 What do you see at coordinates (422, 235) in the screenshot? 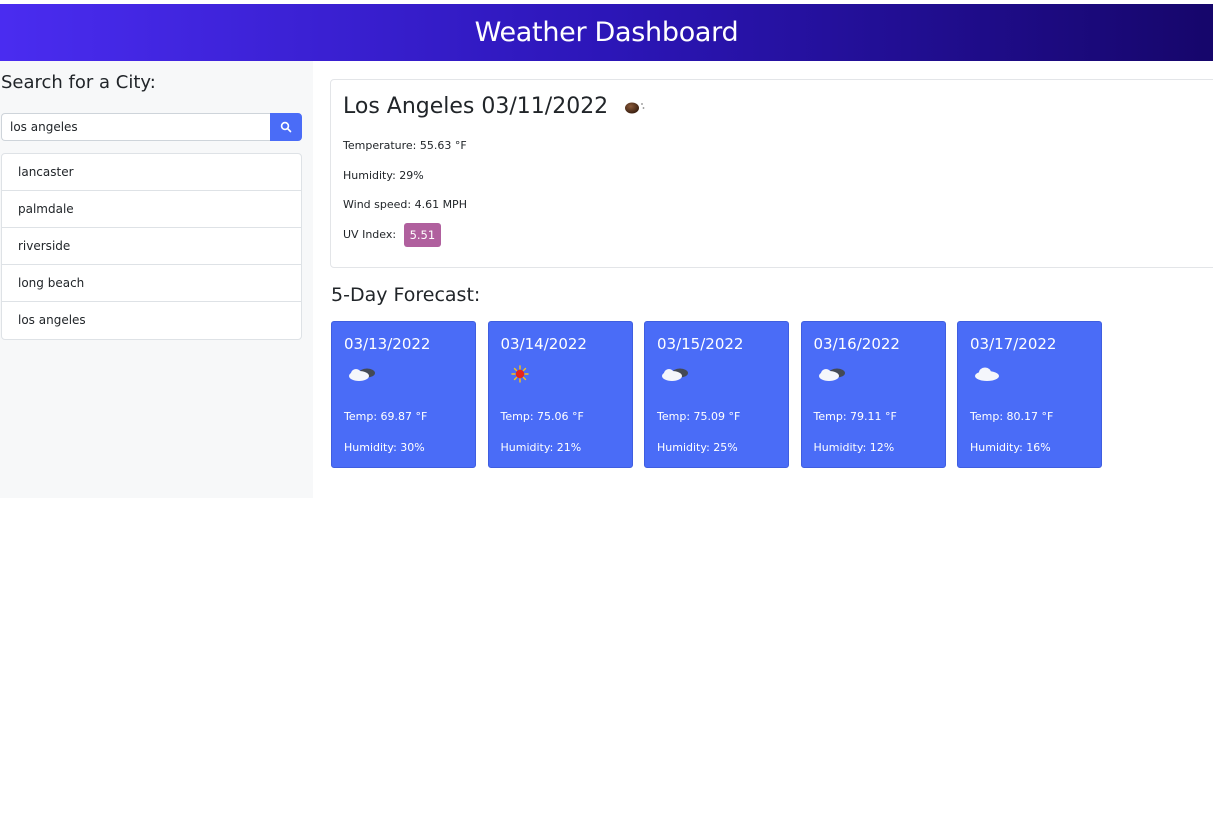
I see `uv-index-badge: 5.51` at bounding box center [422, 235].